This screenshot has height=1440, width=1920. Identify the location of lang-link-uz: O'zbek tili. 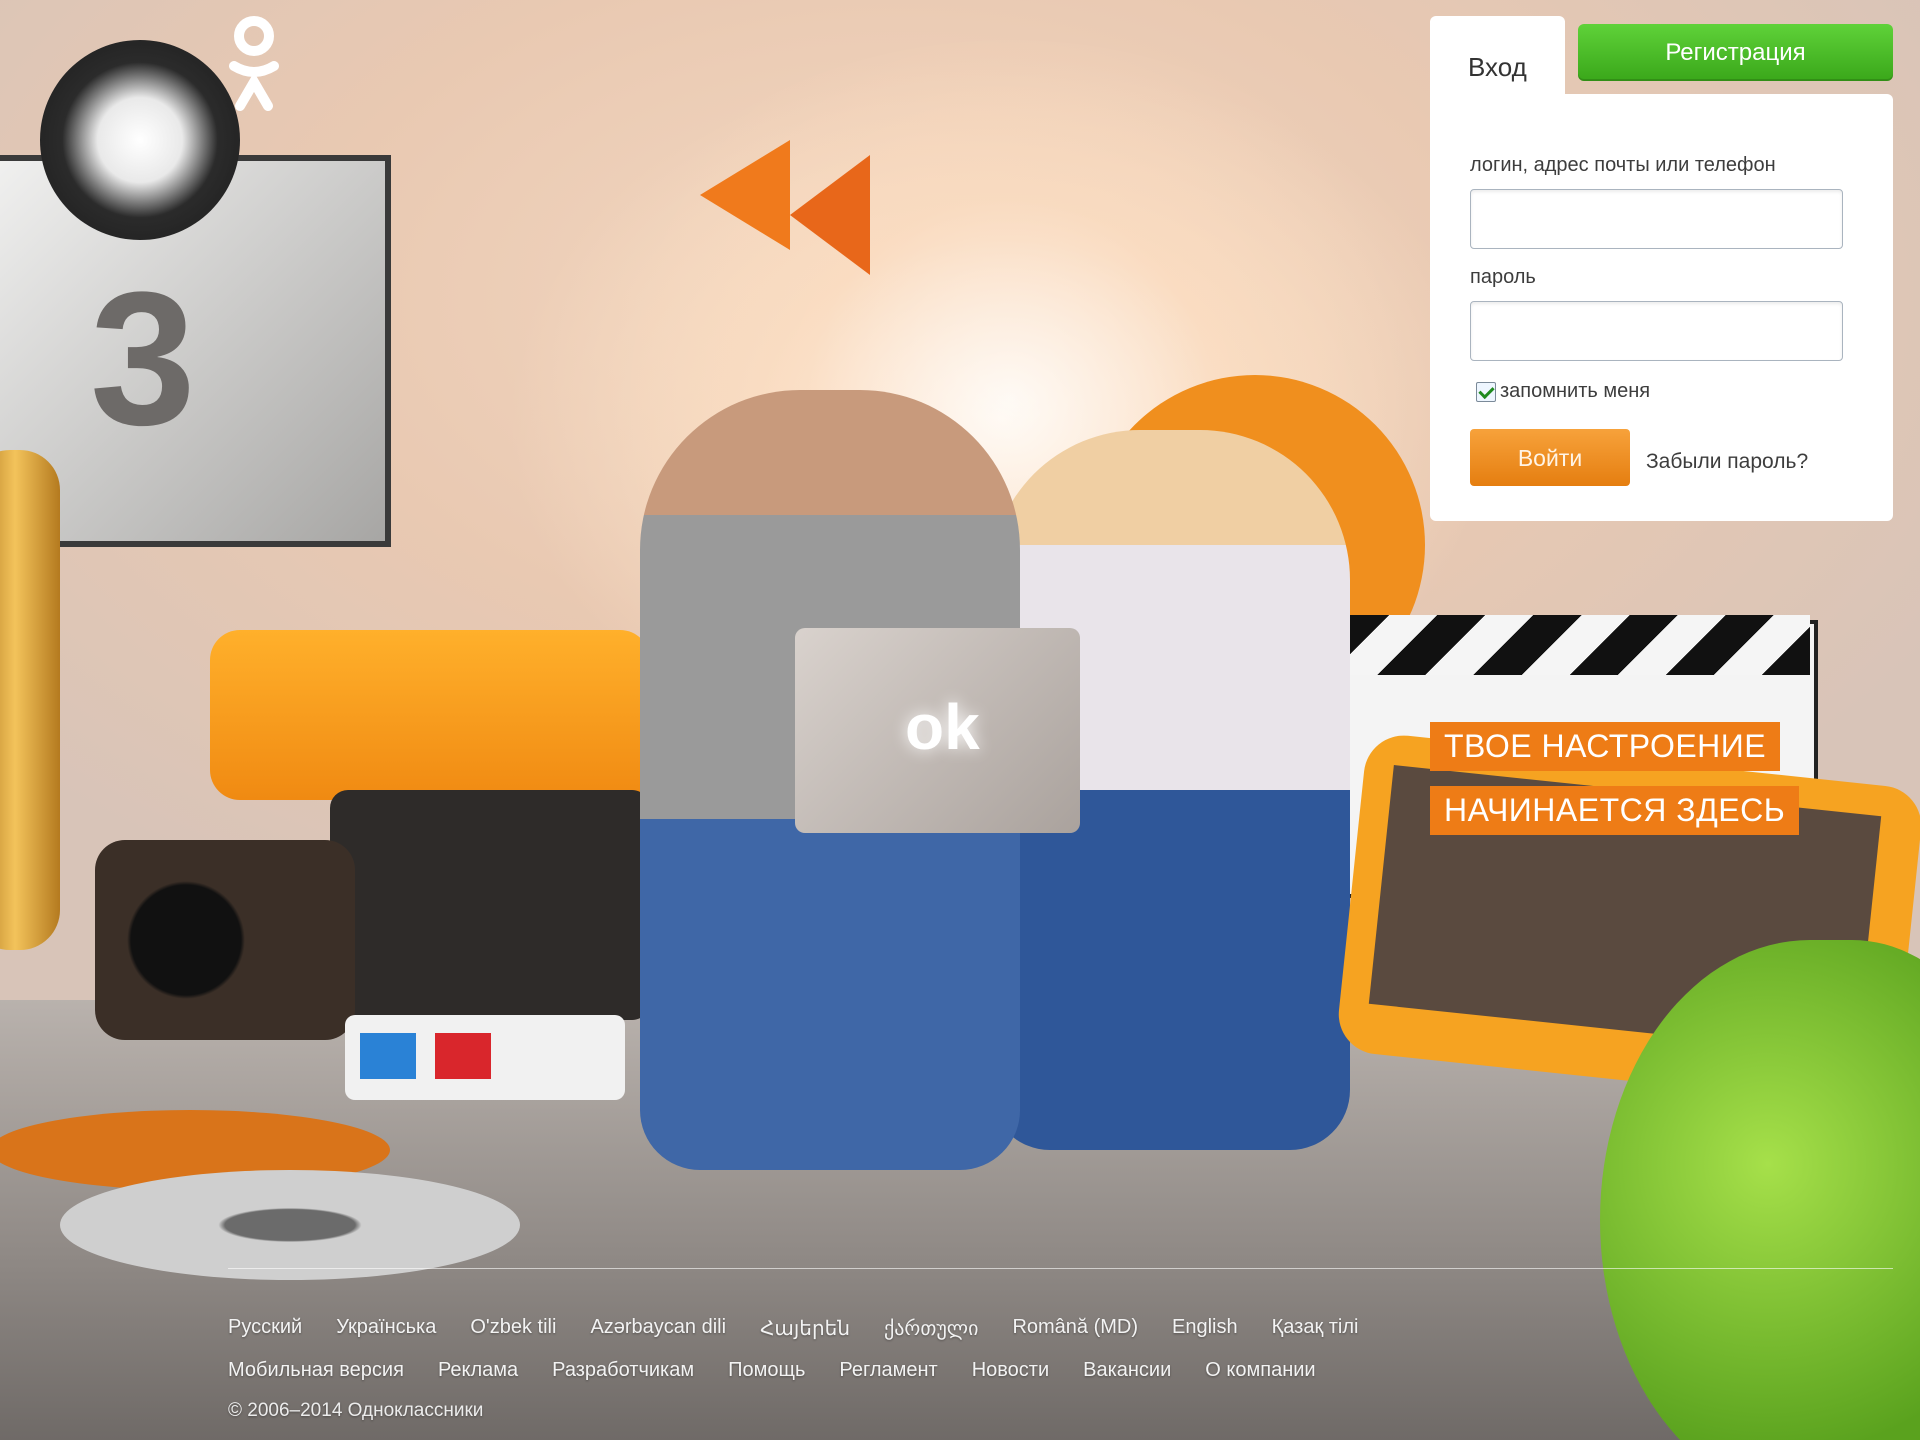
(513, 1328).